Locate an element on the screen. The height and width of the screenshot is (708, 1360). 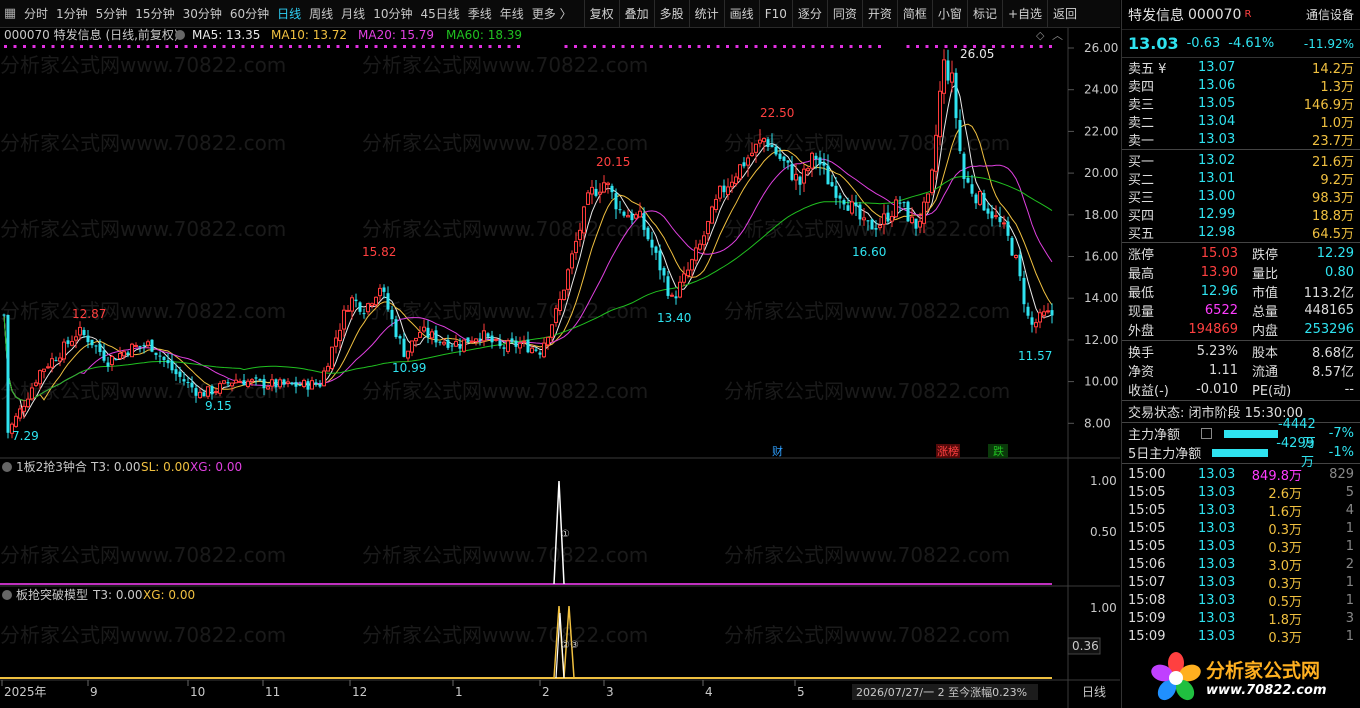
indicator-toggle-icon is located at coordinates (180, 35).